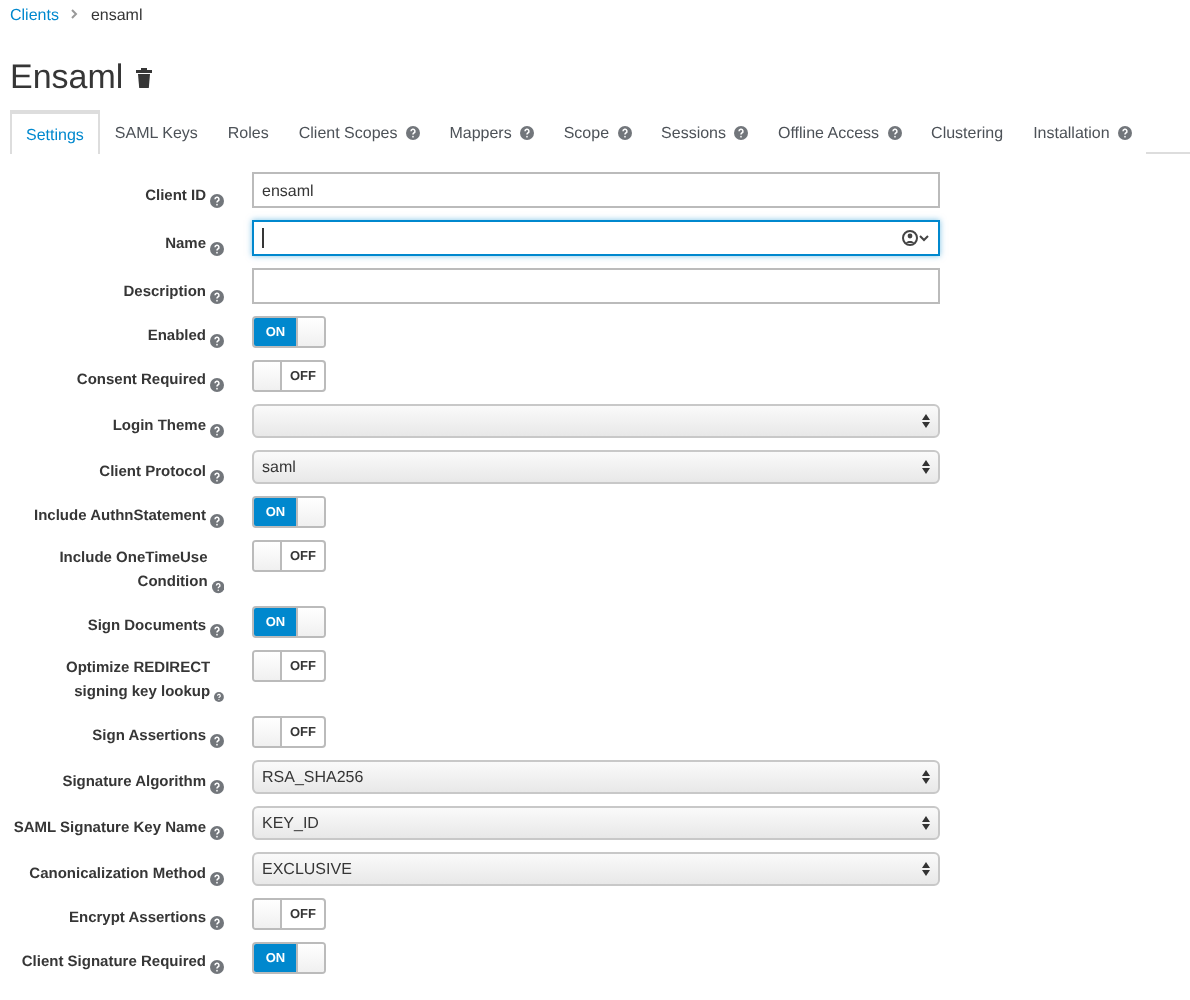 This screenshot has height=1000, width=1190. I want to click on select-field, so click(596, 421).